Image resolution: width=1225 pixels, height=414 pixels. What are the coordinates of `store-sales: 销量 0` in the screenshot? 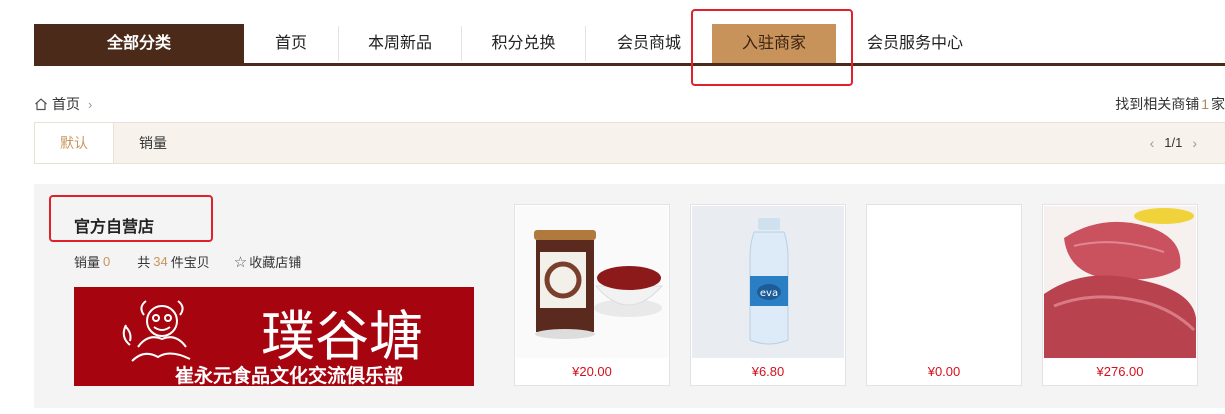 It's located at (93, 261).